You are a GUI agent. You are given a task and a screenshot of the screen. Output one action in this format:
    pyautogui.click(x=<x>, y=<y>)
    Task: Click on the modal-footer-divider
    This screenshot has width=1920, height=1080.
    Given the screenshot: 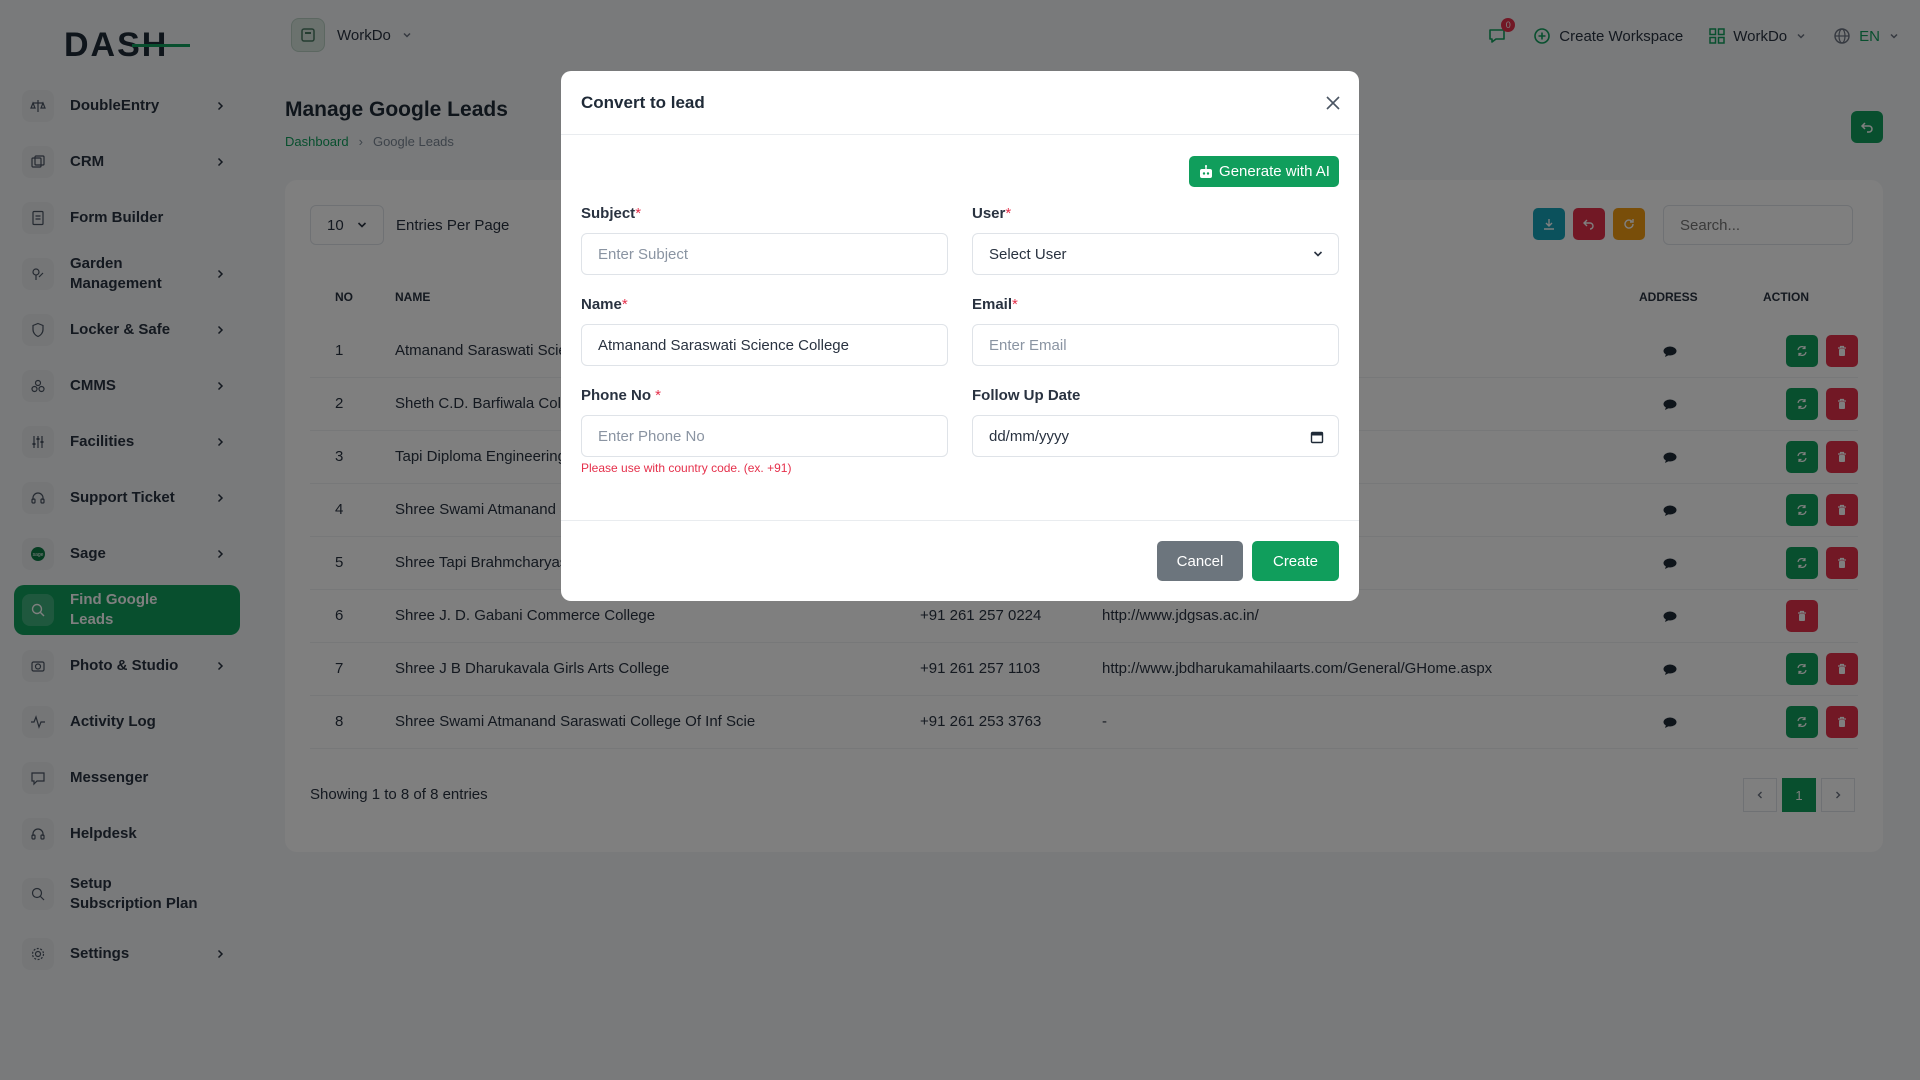 What is the action you would take?
    pyautogui.click(x=960, y=520)
    